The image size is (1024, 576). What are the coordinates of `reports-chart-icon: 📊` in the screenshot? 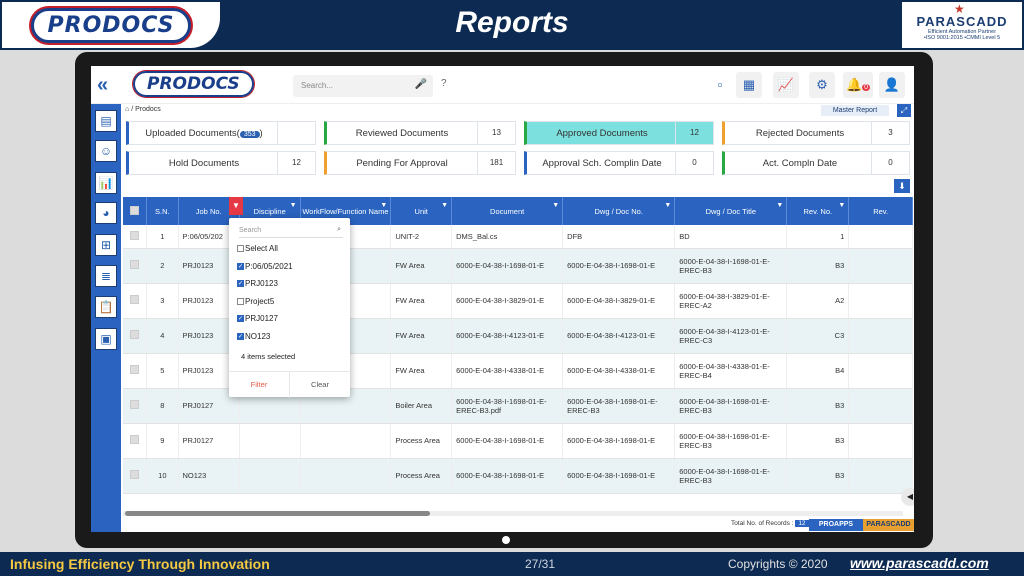 It's located at (106, 183).